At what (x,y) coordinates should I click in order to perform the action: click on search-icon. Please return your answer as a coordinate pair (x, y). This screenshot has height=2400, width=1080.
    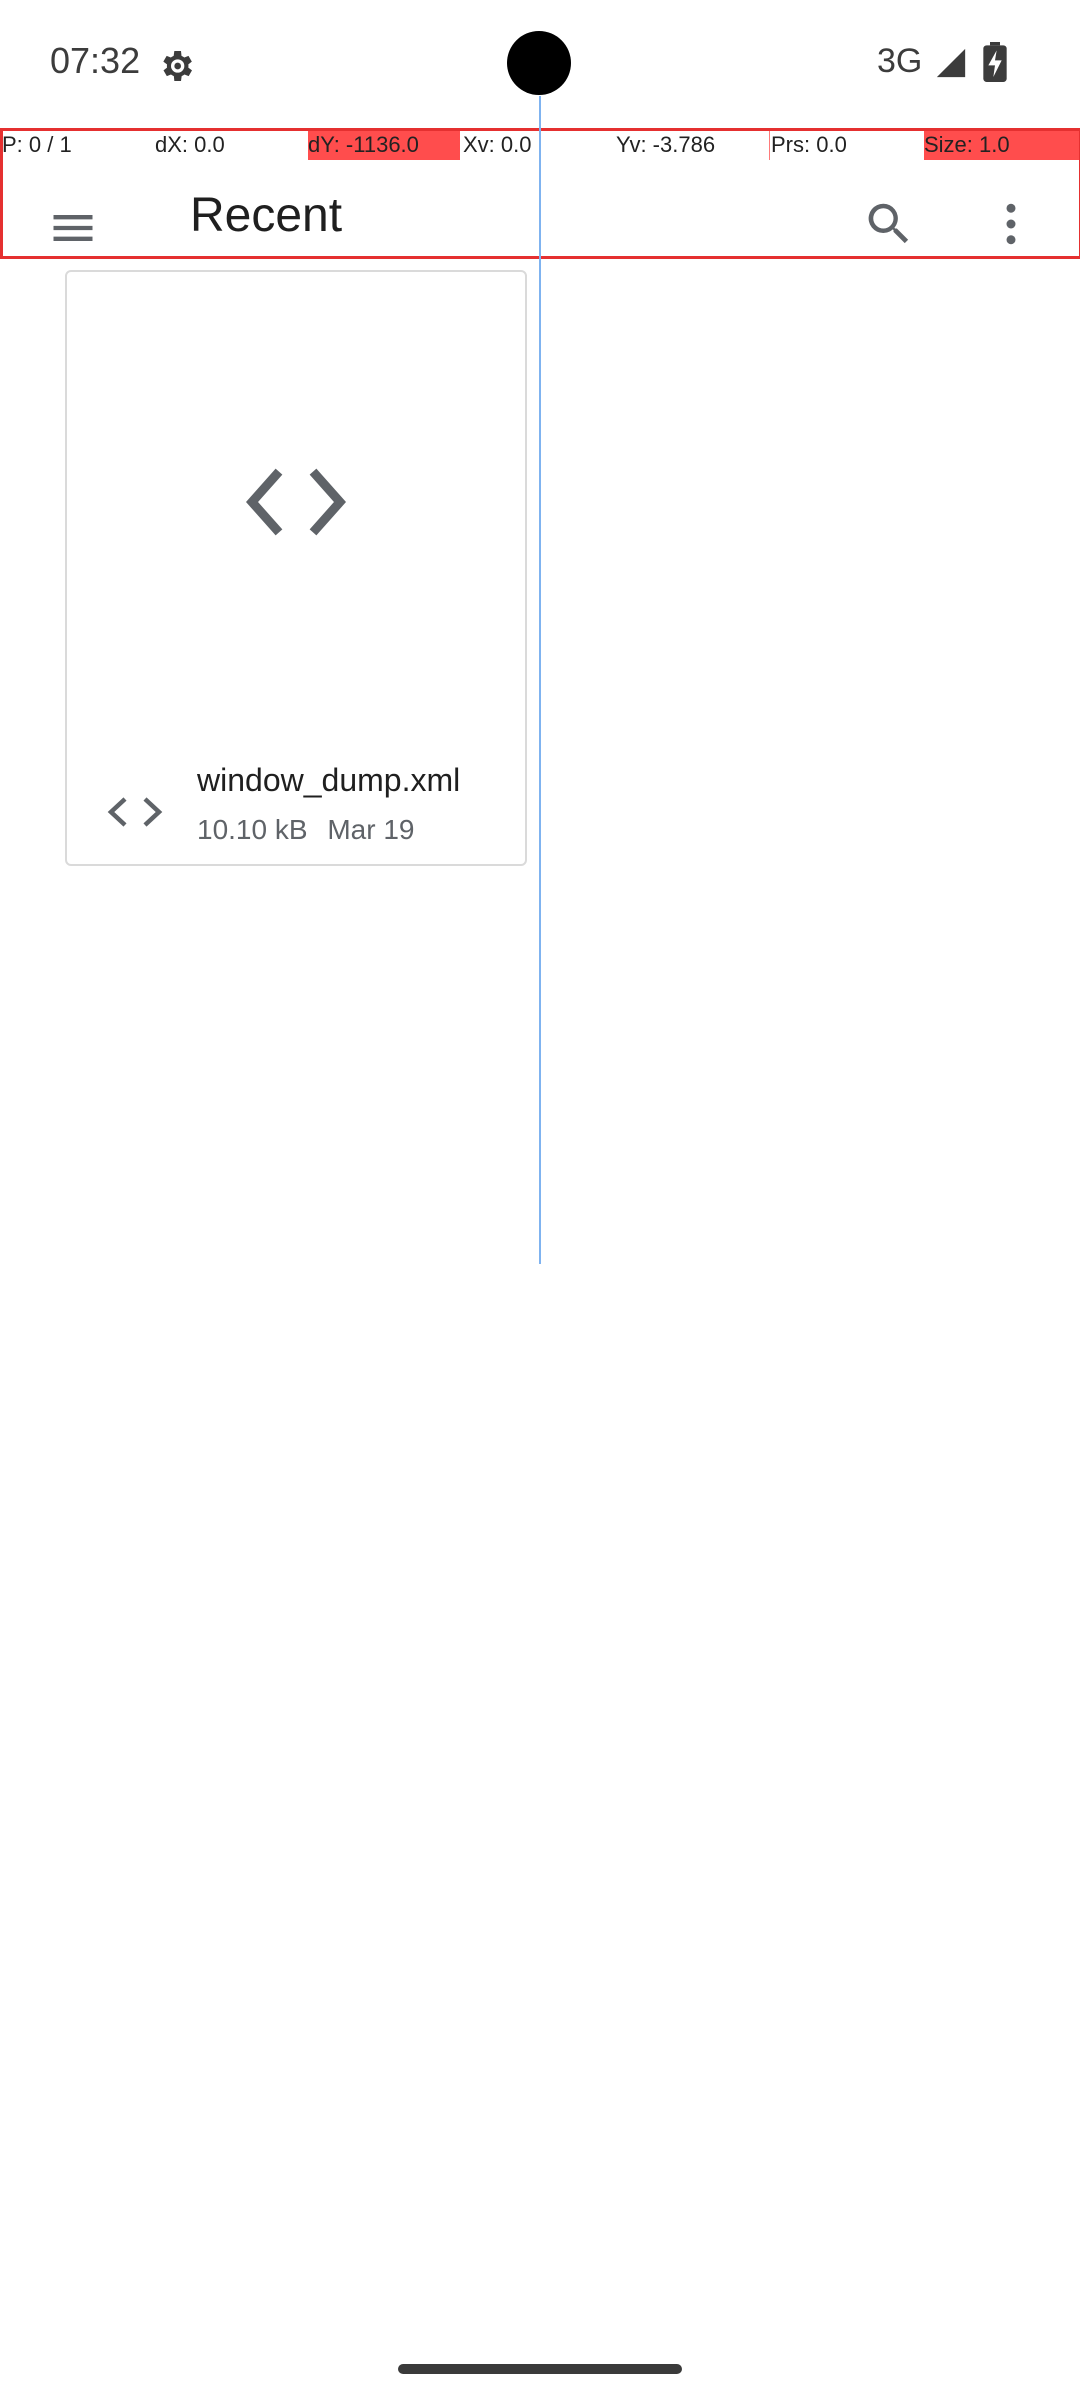
    Looking at the image, I should click on (888, 223).